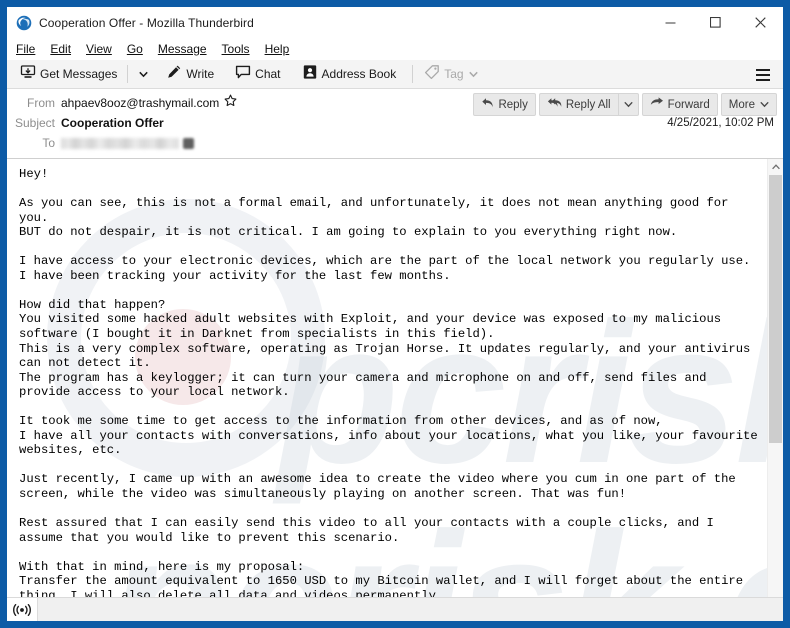 The image size is (790, 628). Describe the element at coordinates (235, 49) in the screenshot. I see `menu-tools-label: Tools` at that location.